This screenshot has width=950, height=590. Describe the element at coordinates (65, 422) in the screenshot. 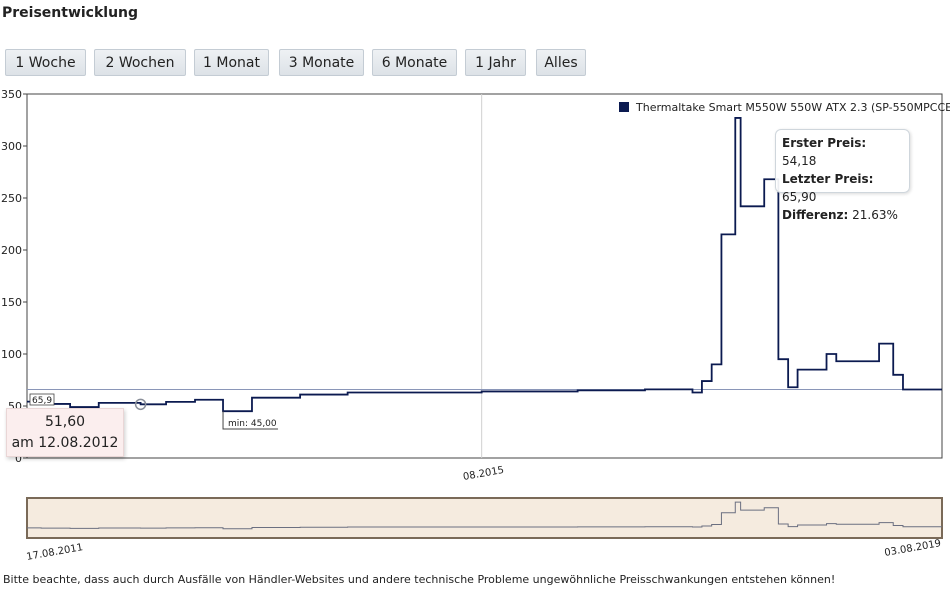

I see `hover-price: 51,60` at that location.